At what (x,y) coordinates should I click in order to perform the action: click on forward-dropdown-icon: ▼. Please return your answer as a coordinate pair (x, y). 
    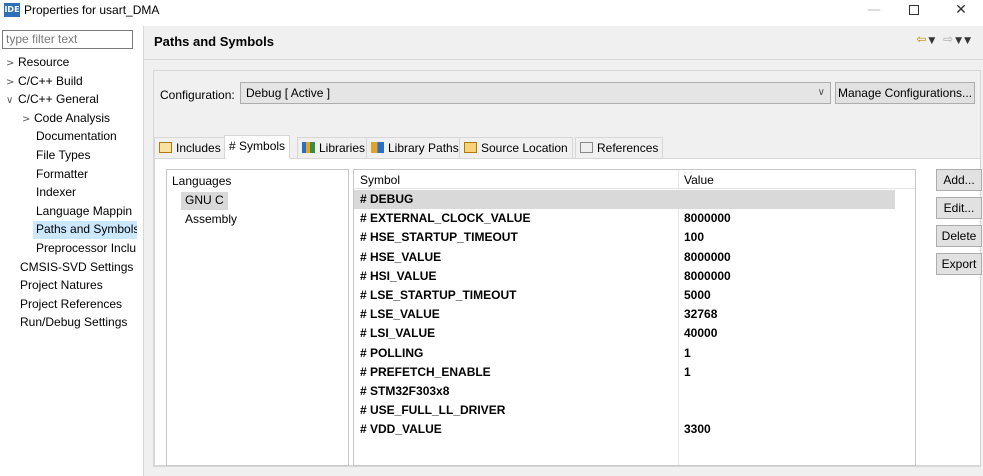
    Looking at the image, I should click on (959, 41).